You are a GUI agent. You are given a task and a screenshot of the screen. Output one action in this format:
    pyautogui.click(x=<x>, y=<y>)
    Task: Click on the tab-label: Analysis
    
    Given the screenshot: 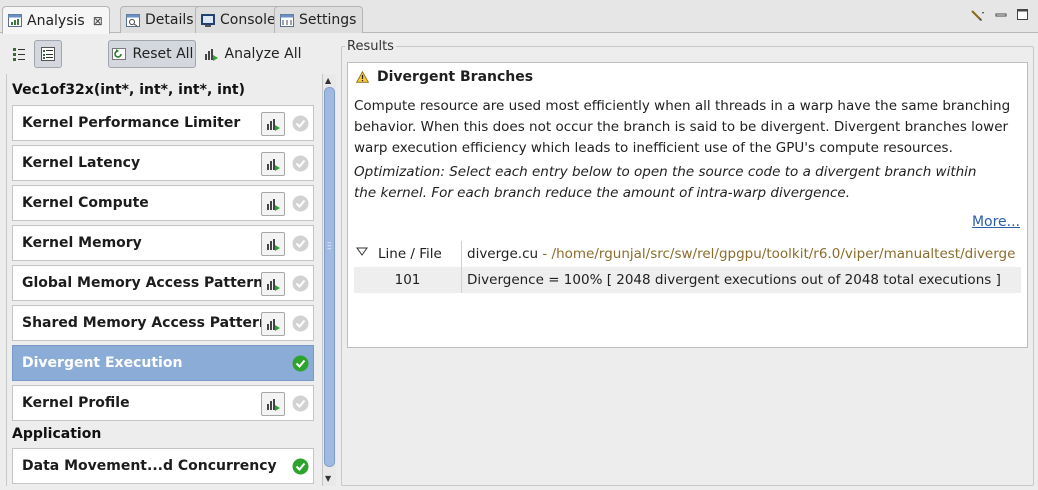 What is the action you would take?
    pyautogui.click(x=56, y=20)
    